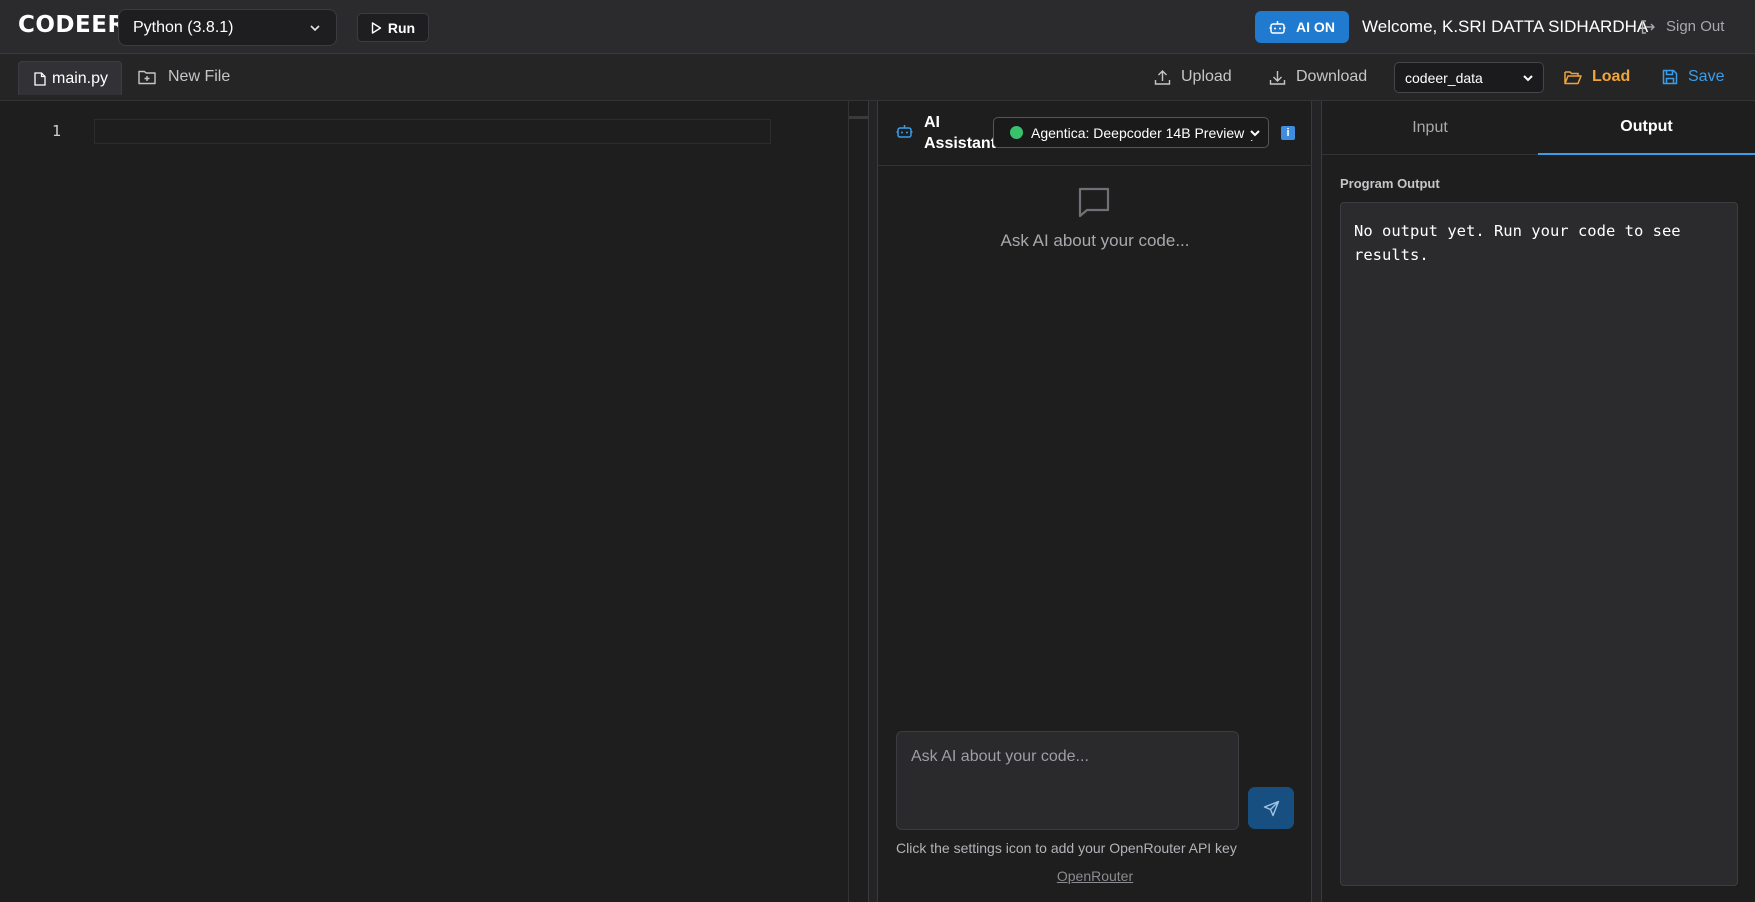 The height and width of the screenshot is (902, 1755). What do you see at coordinates (1162, 77) in the screenshot?
I see `upload-icon` at bounding box center [1162, 77].